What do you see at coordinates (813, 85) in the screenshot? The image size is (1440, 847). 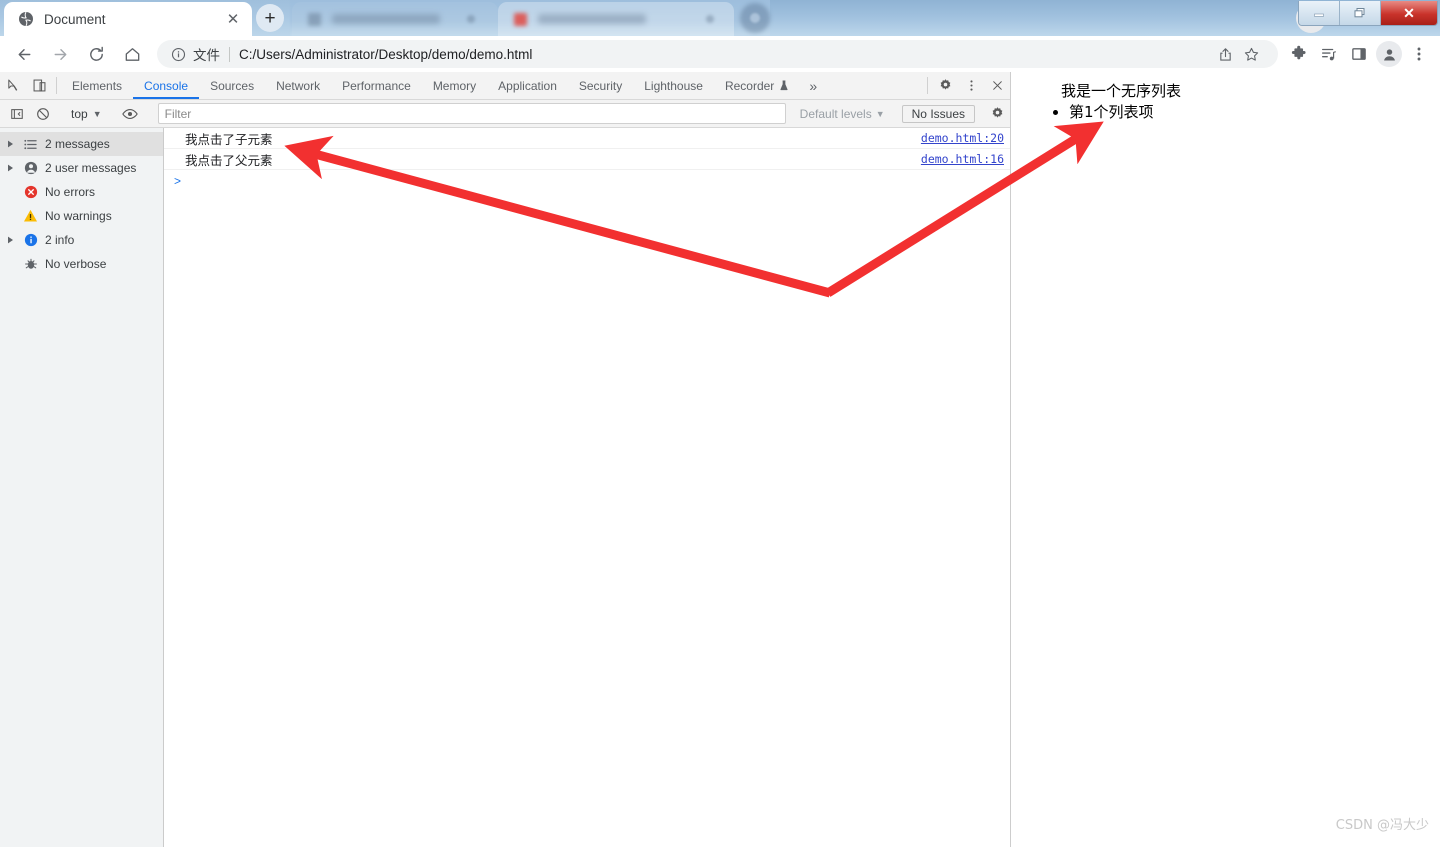 I see `more-tabs-button: »` at bounding box center [813, 85].